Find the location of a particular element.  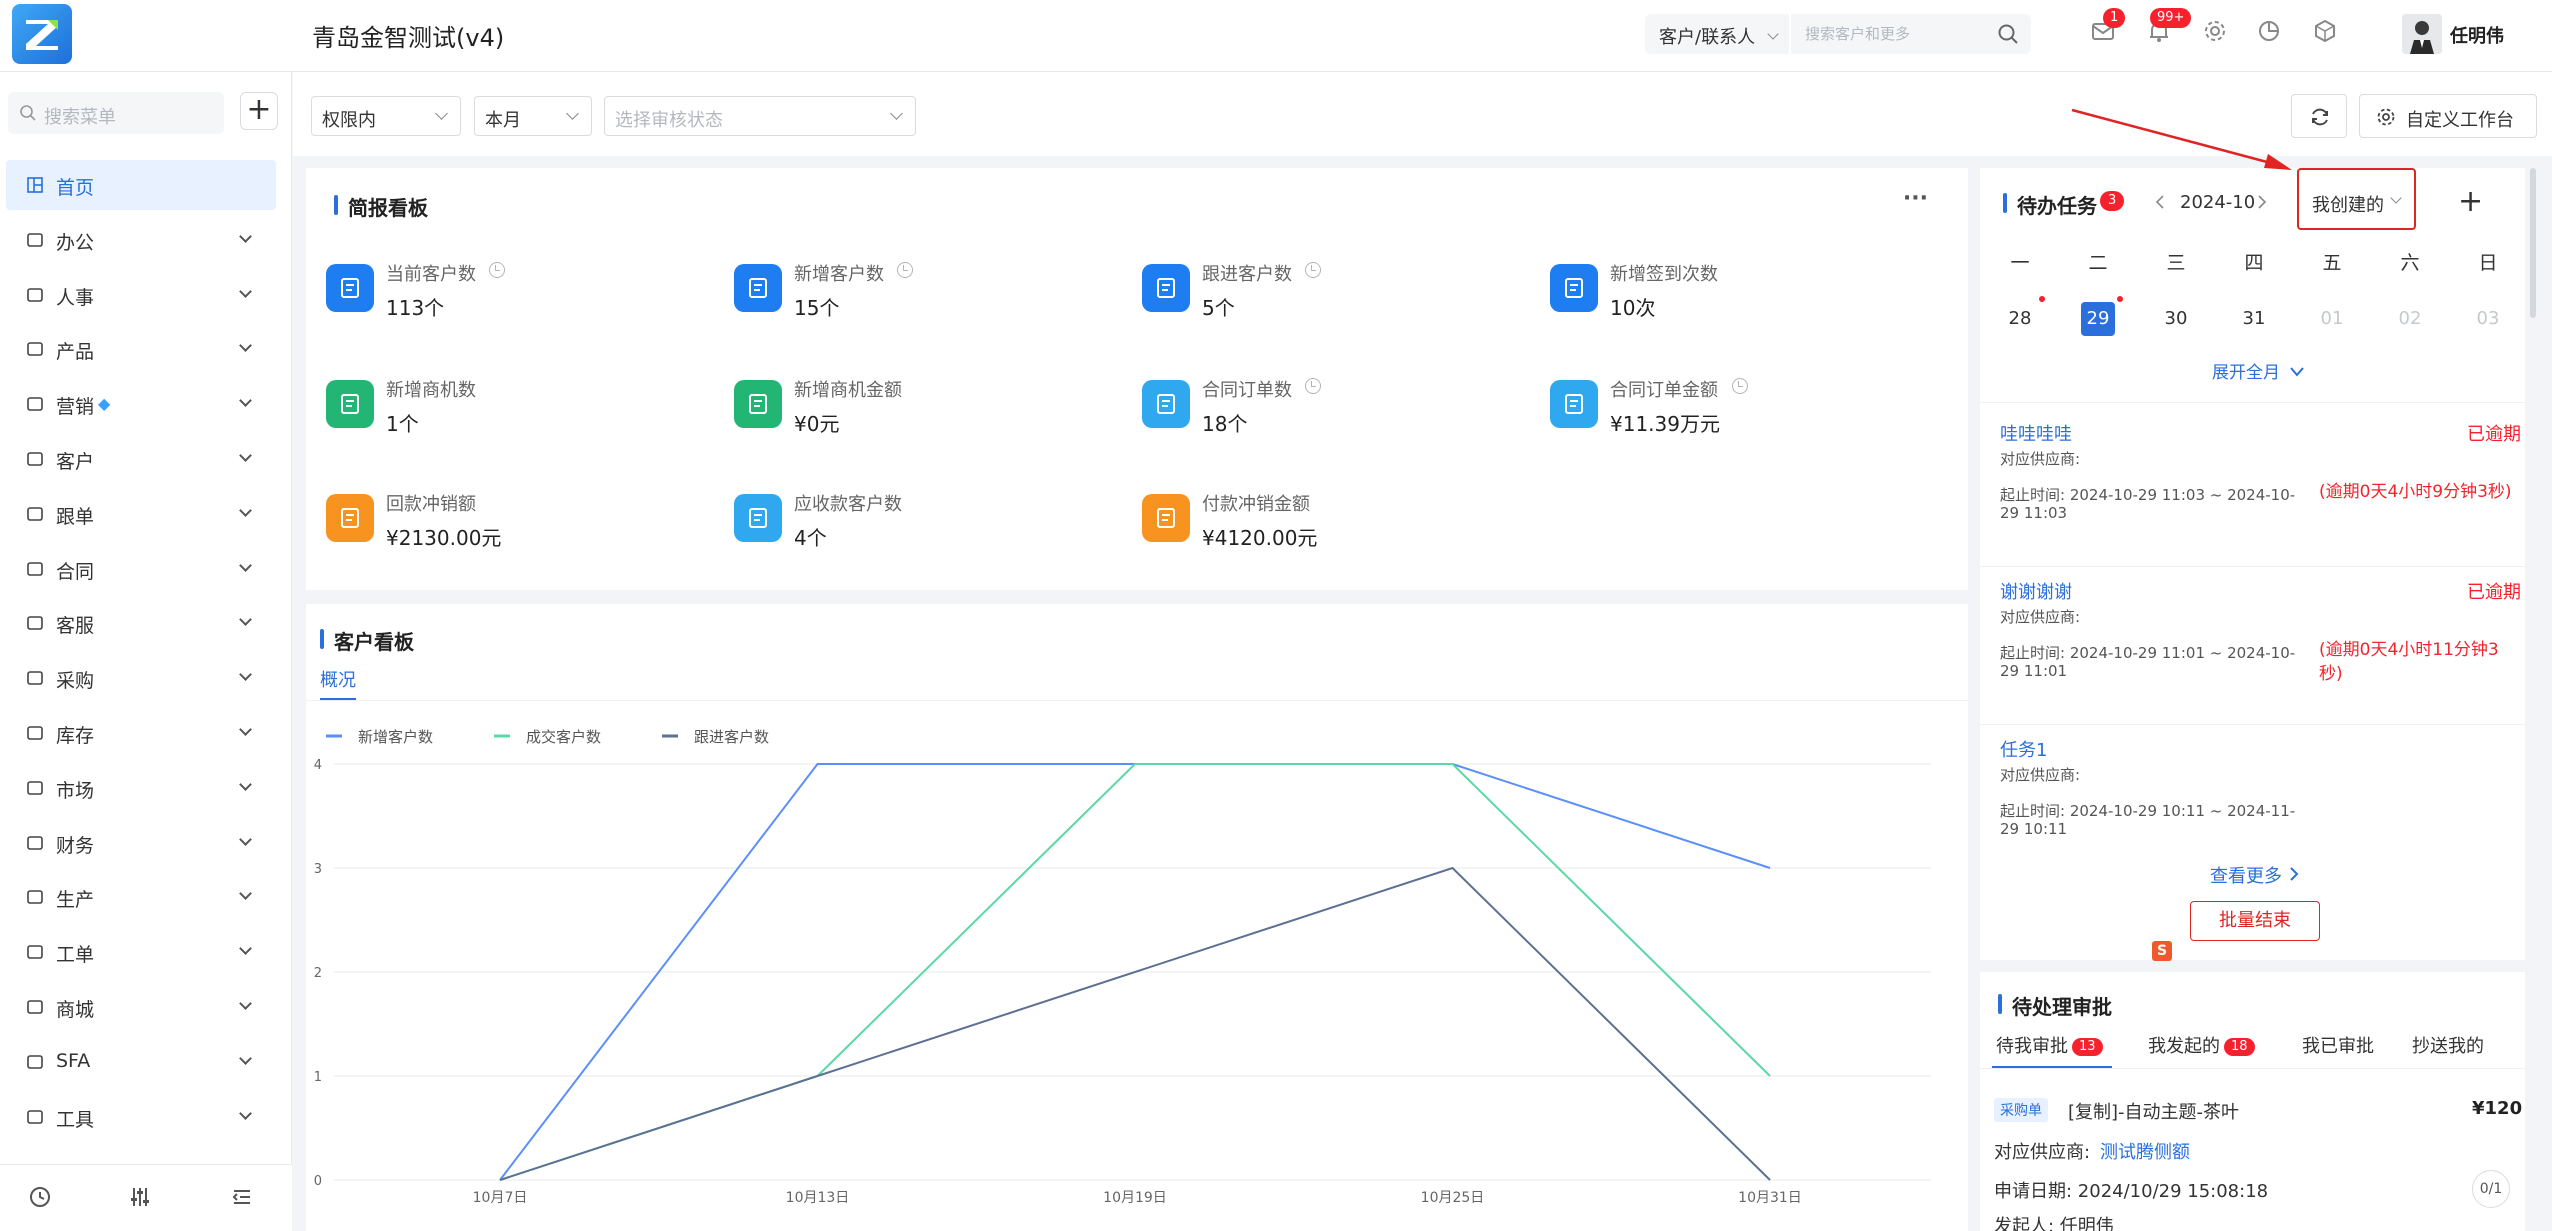

expand-month-link: 展开全月 is located at coordinates (2258, 370).